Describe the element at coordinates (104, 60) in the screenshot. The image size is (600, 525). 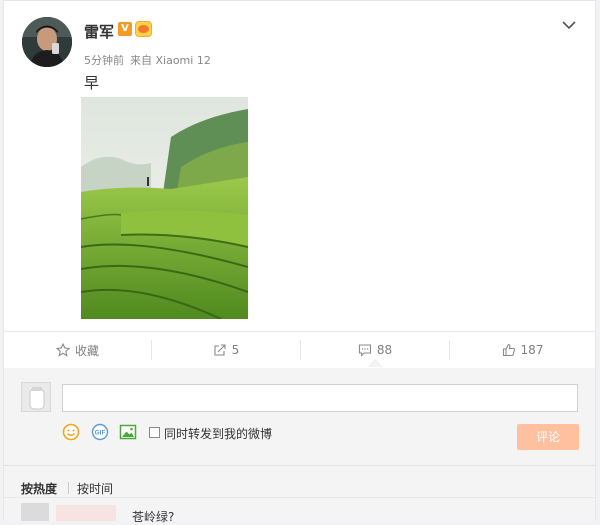
I see `post-time: 5分钟前` at that location.